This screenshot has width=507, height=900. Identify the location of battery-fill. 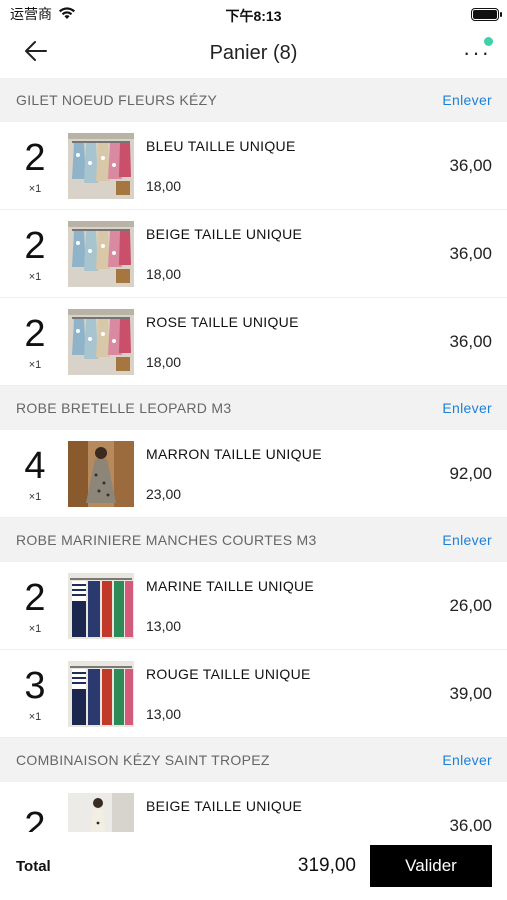
(485, 14).